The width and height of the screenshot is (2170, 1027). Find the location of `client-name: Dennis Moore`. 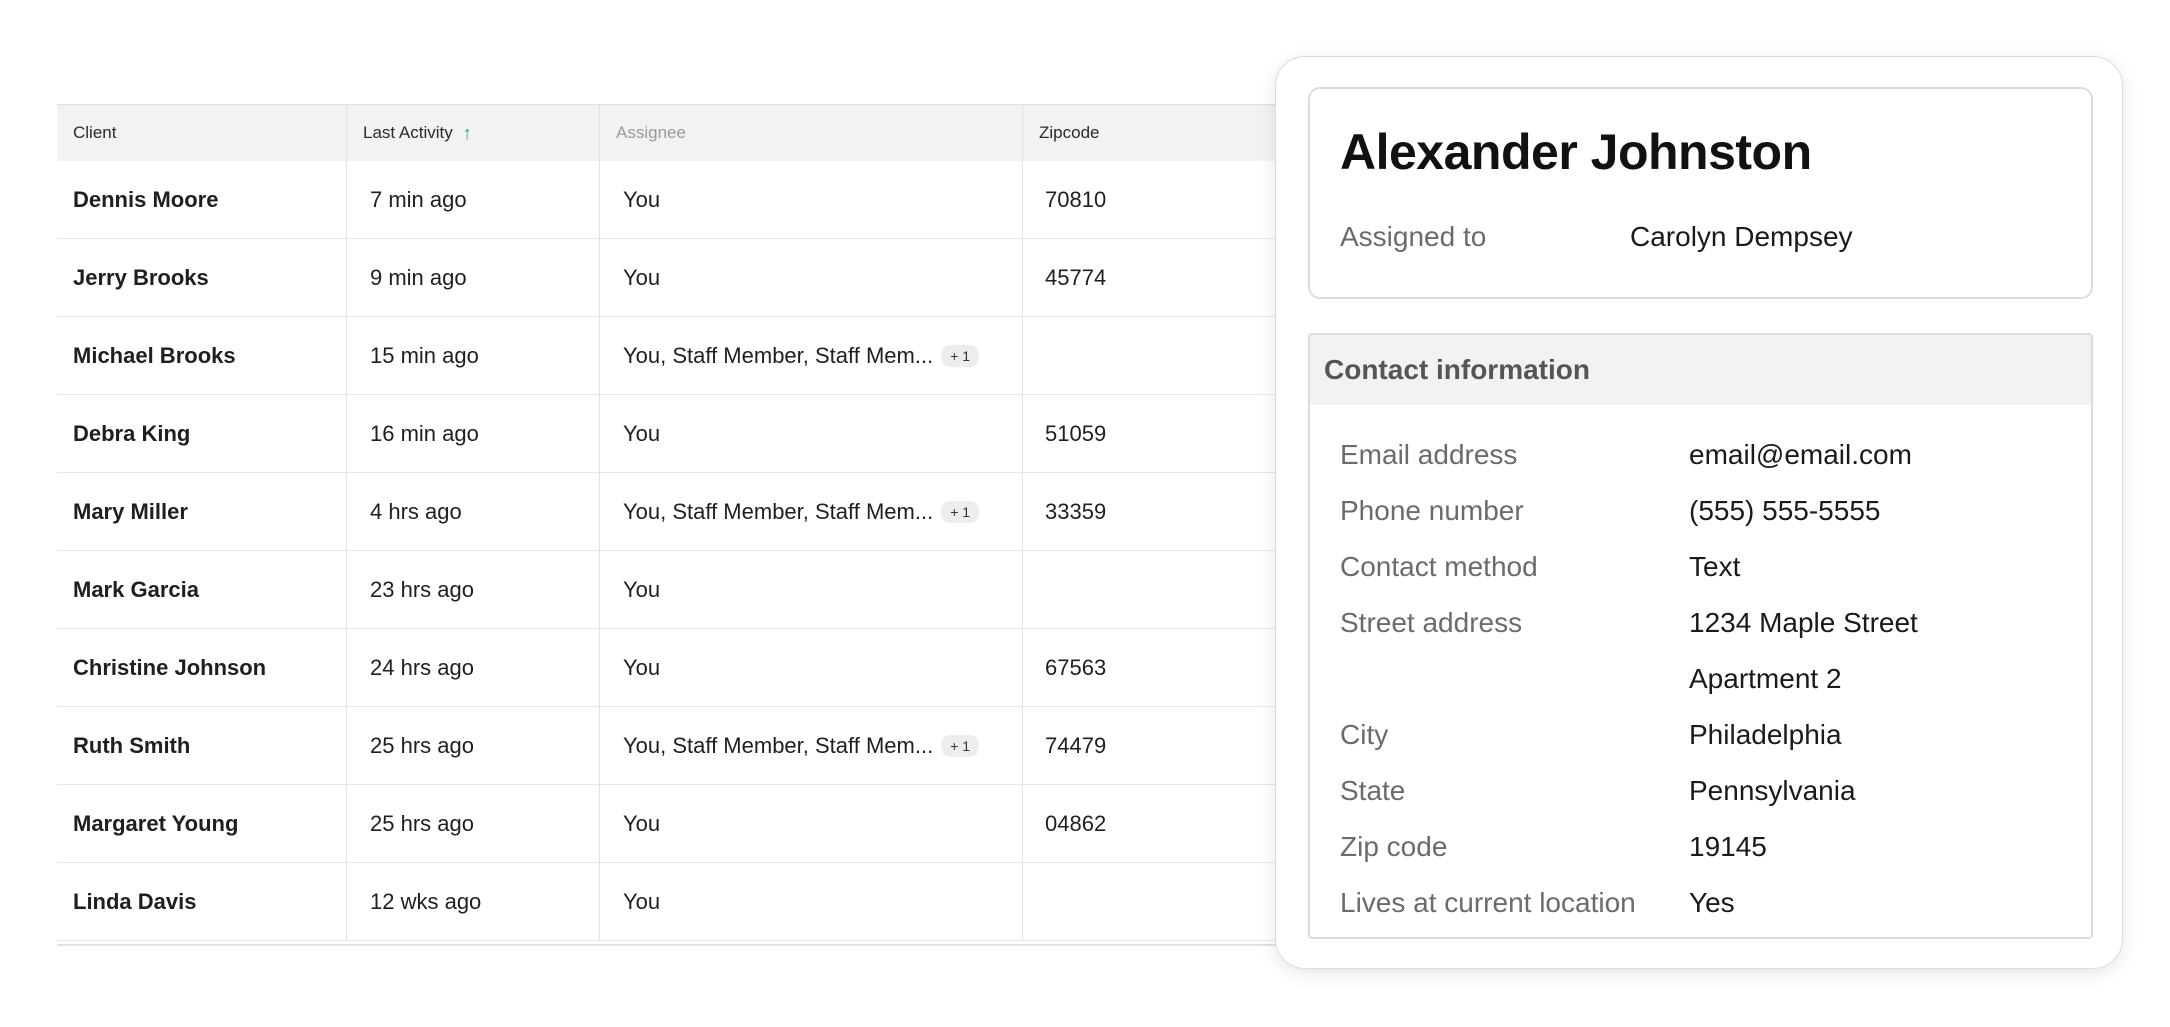

client-name: Dennis Moore is located at coordinates (202, 200).